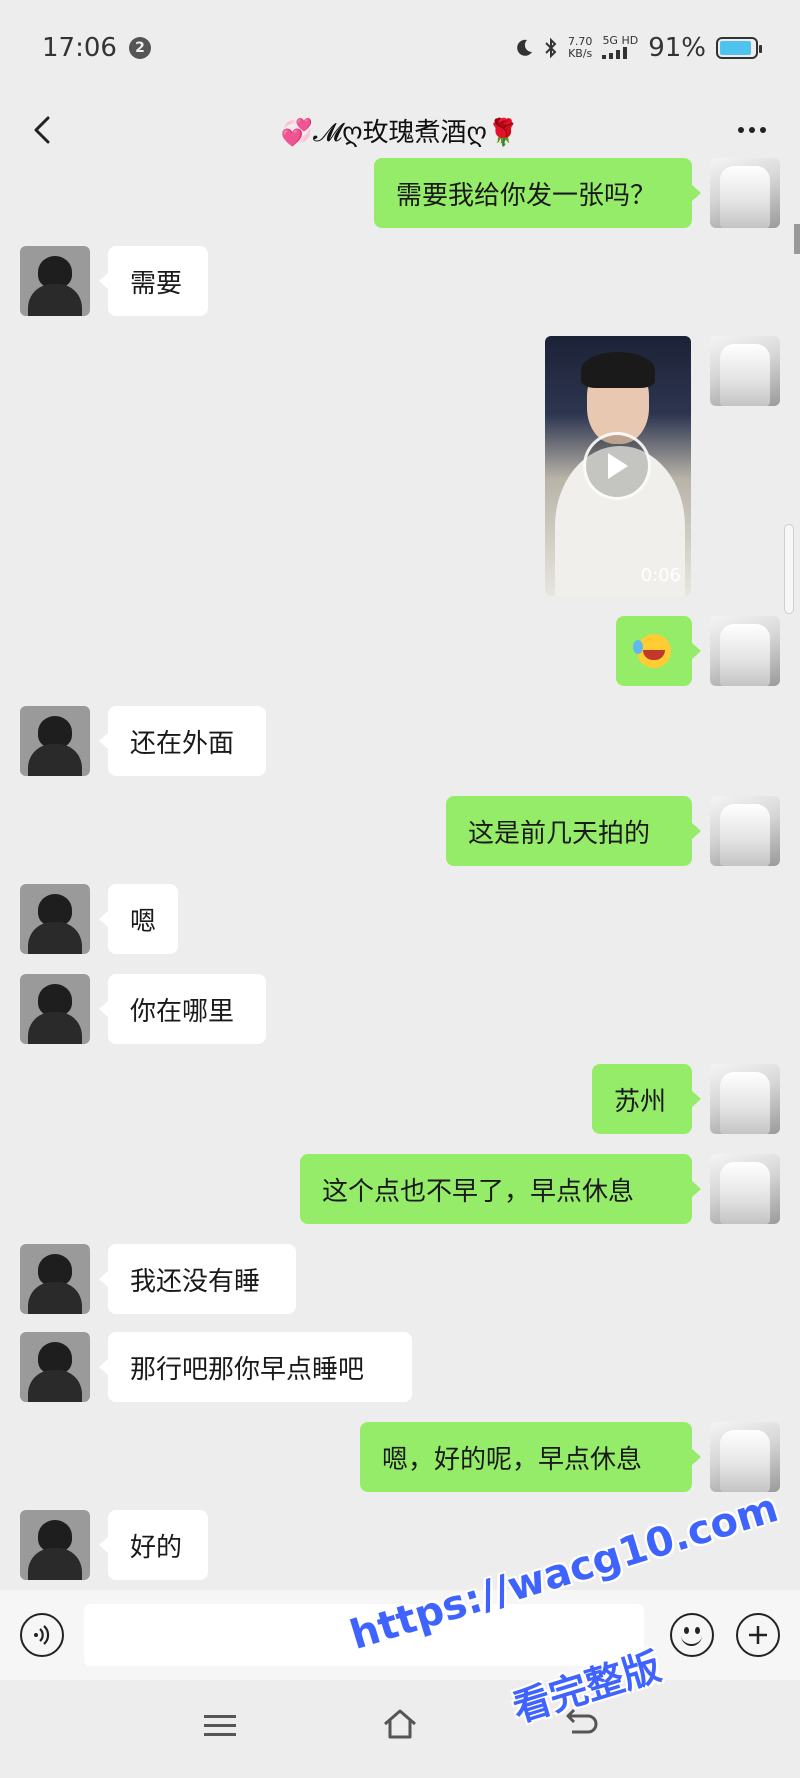  I want to click on moon-icon, so click(524, 47).